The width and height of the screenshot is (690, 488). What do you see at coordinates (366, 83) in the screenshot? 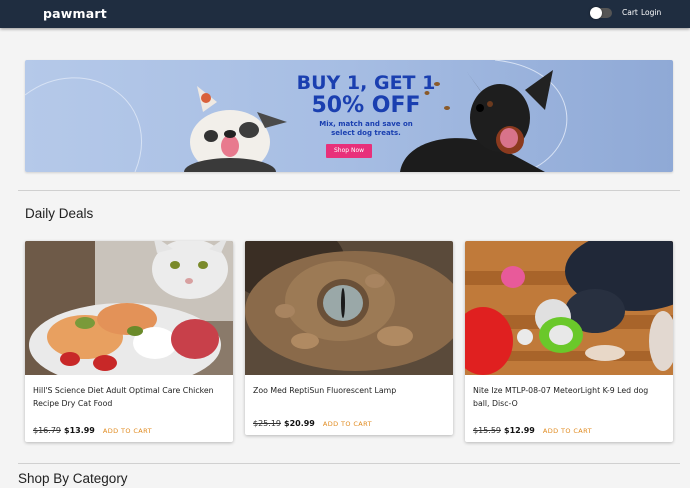
I see `banner-headline-1: BUY 1, GET 1` at bounding box center [366, 83].